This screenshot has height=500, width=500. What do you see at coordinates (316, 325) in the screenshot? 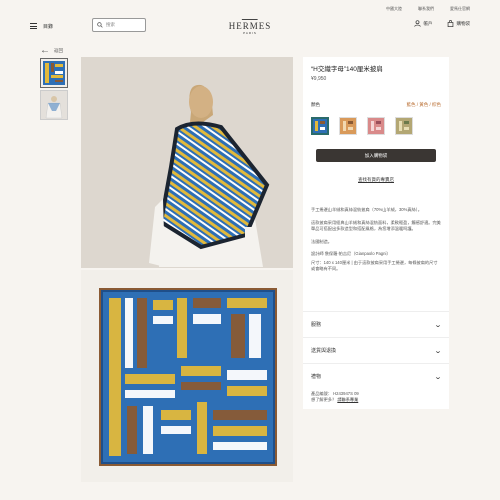
I see `accordion-label: 服務` at bounding box center [316, 325].